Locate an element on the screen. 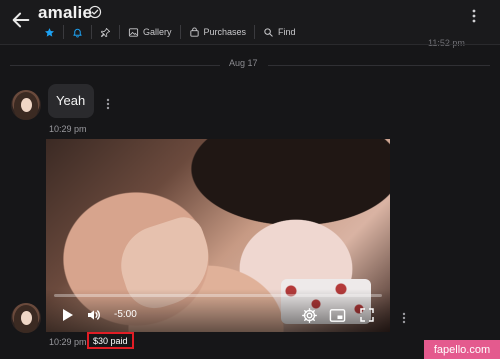  pin-icon is located at coordinates (105, 32).